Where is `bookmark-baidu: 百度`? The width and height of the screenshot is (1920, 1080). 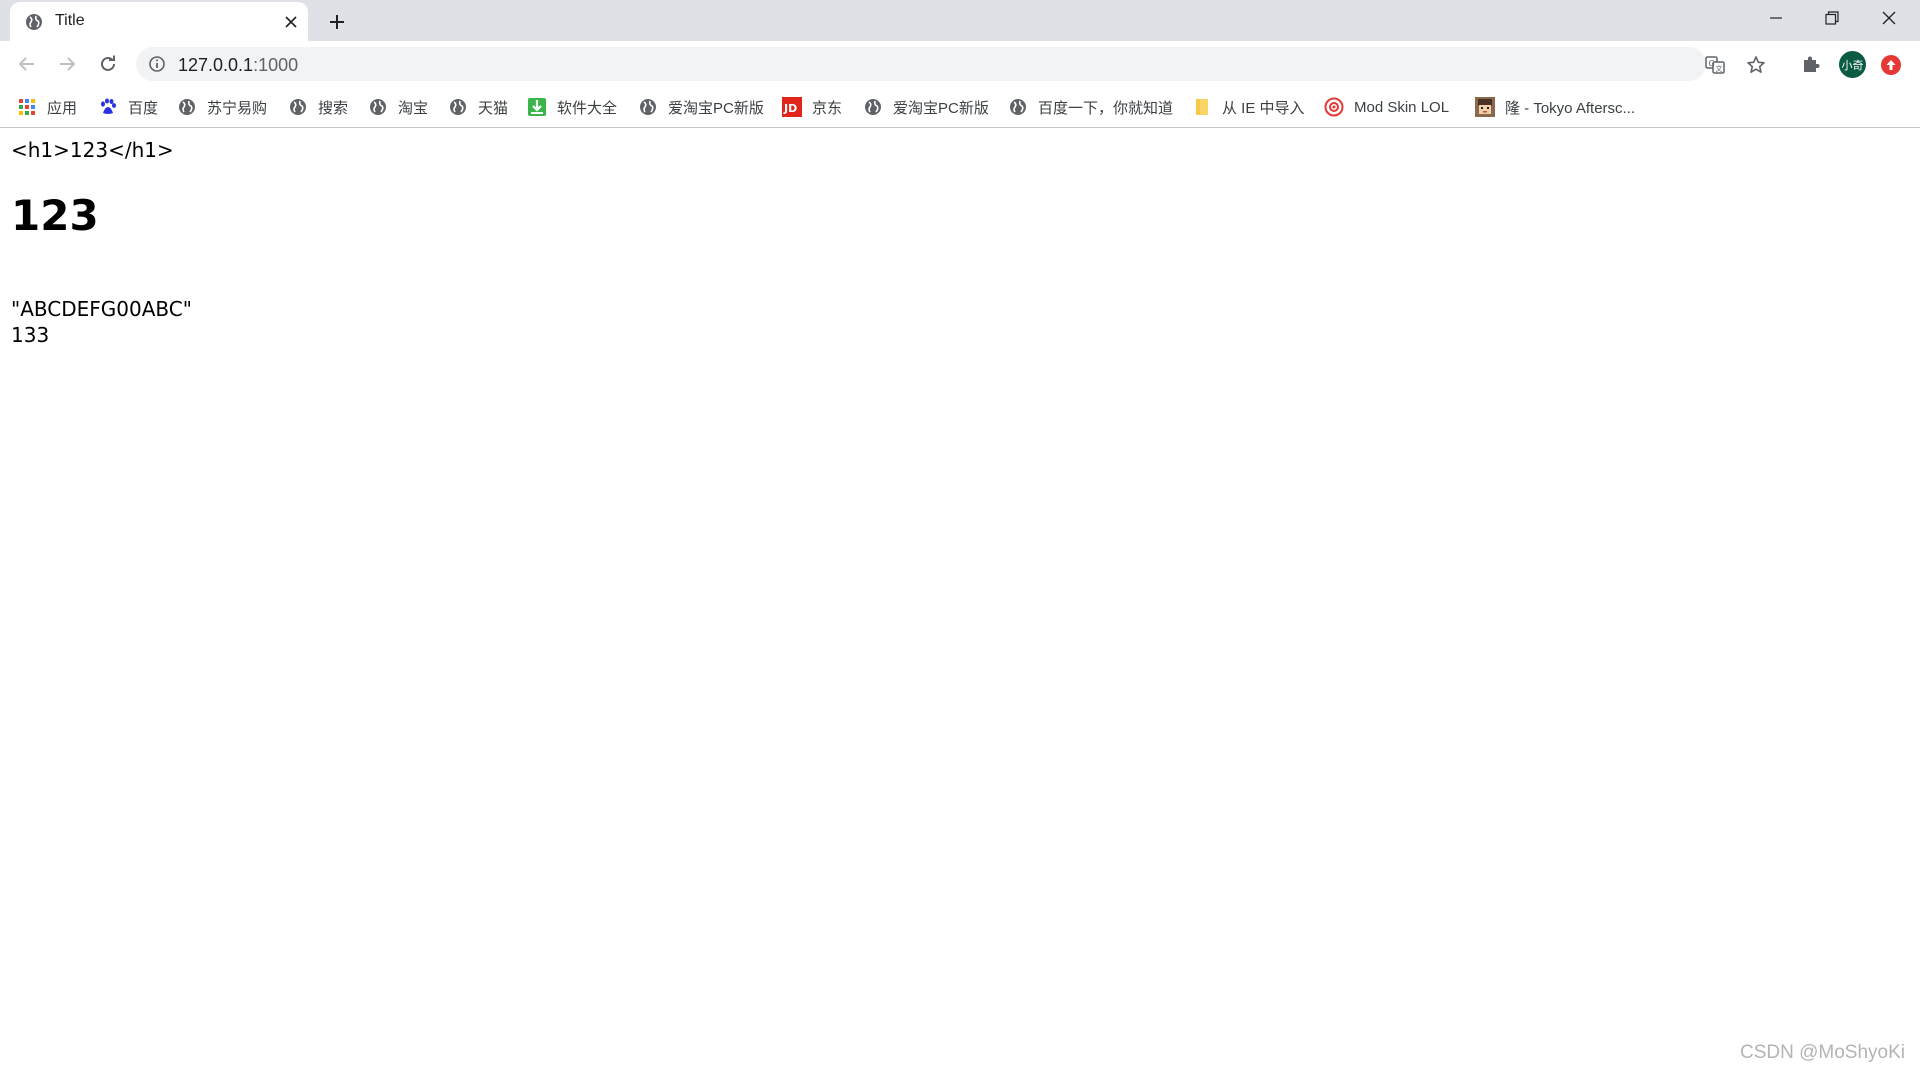 bookmark-baidu: 百度 is located at coordinates (128, 107).